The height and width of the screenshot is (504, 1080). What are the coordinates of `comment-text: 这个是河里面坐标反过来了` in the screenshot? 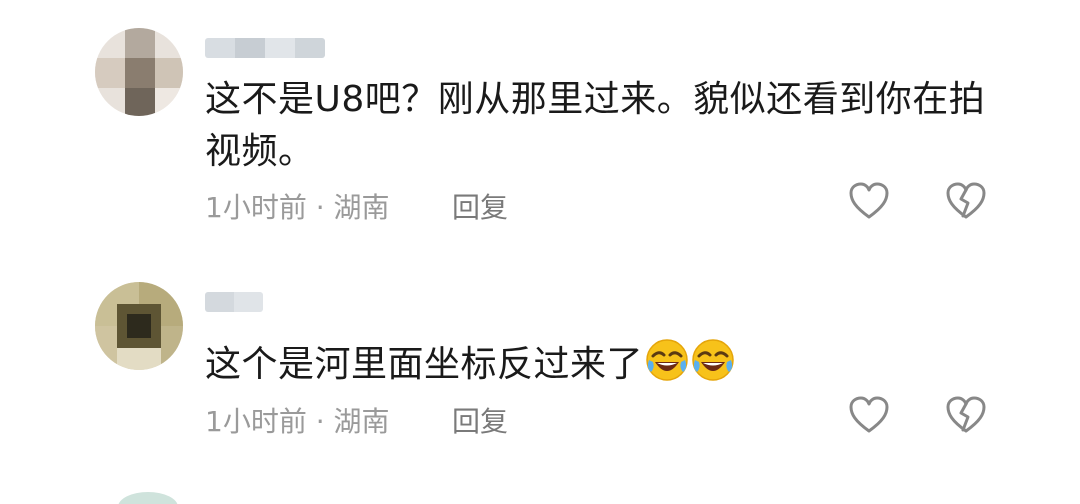 It's located at (605, 364).